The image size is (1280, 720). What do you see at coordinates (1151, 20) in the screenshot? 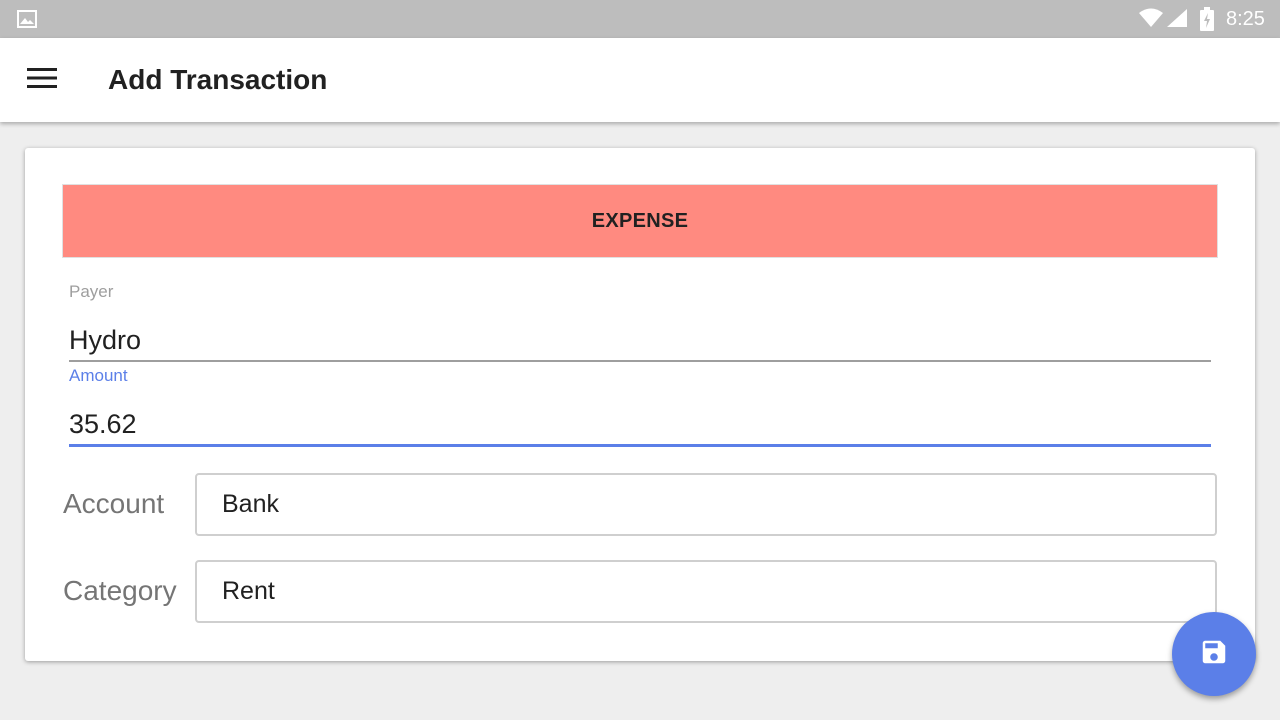
I see `wifi-icon` at bounding box center [1151, 20].